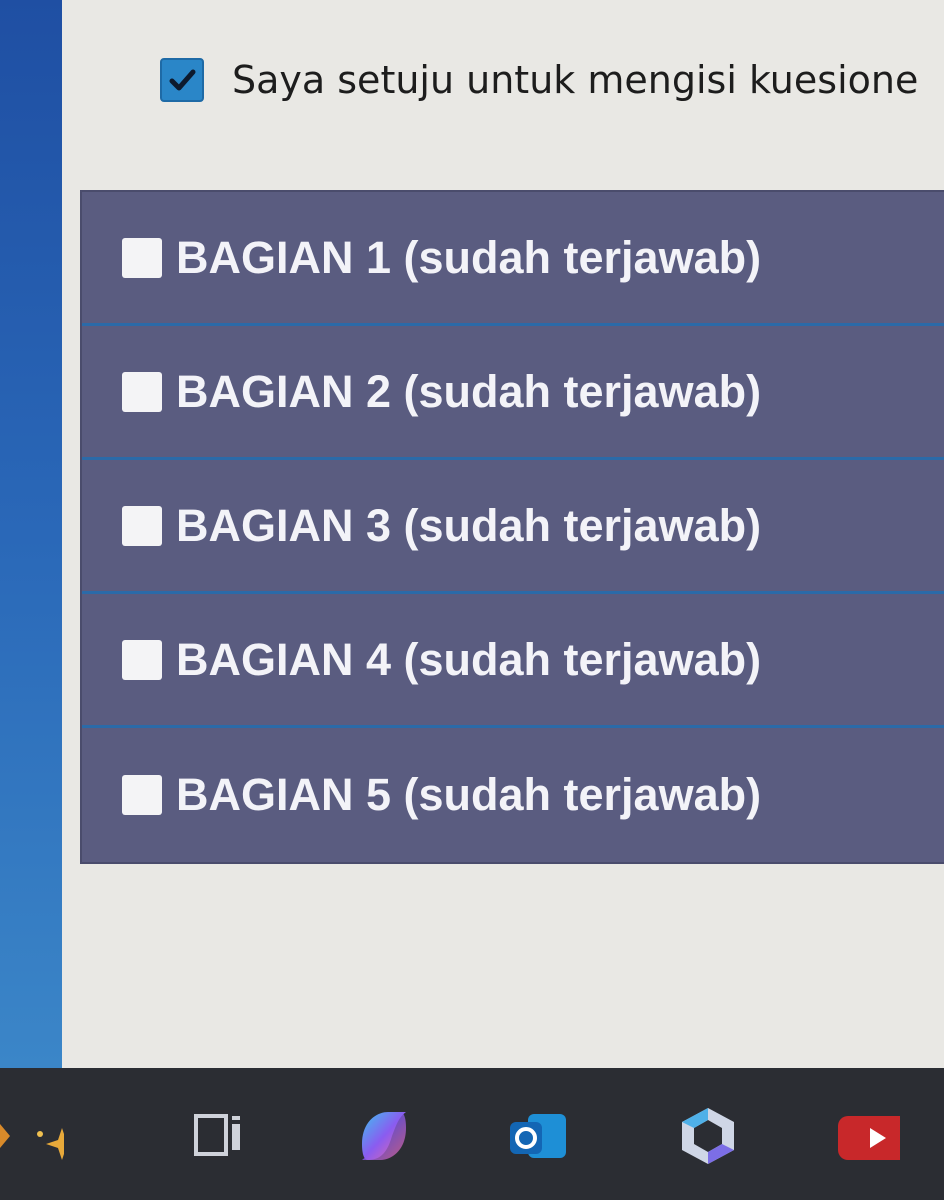 The width and height of the screenshot is (944, 1200). I want to click on section-label: BAGIAN 4 (sudah terjawab), so click(469, 659).